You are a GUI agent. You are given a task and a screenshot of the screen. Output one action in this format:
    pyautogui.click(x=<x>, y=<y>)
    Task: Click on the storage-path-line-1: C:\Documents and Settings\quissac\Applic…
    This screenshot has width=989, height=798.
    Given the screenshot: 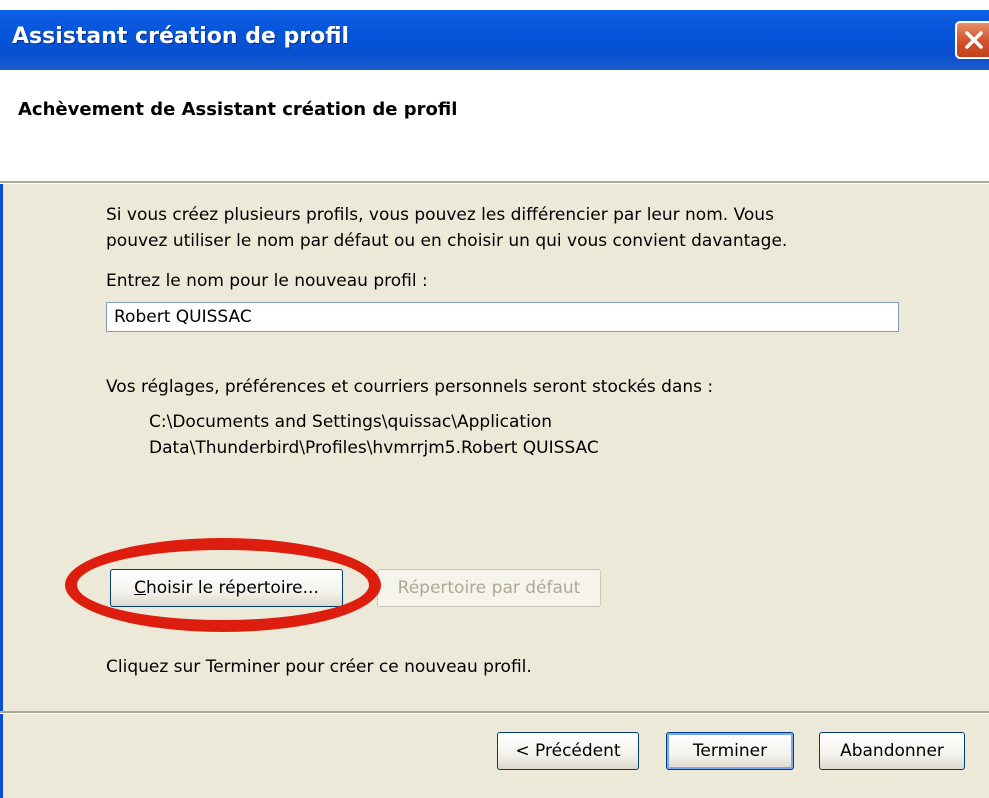 What is the action you would take?
    pyautogui.click(x=350, y=422)
    